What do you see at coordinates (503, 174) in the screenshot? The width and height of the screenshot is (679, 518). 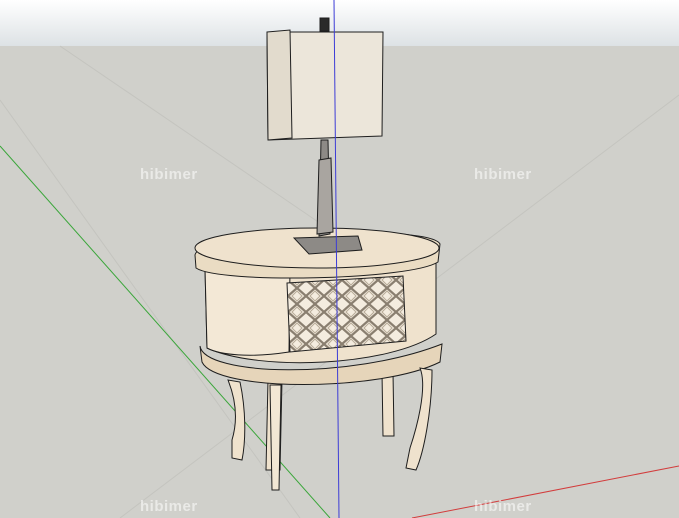 I see `watermark-2: hibimer` at bounding box center [503, 174].